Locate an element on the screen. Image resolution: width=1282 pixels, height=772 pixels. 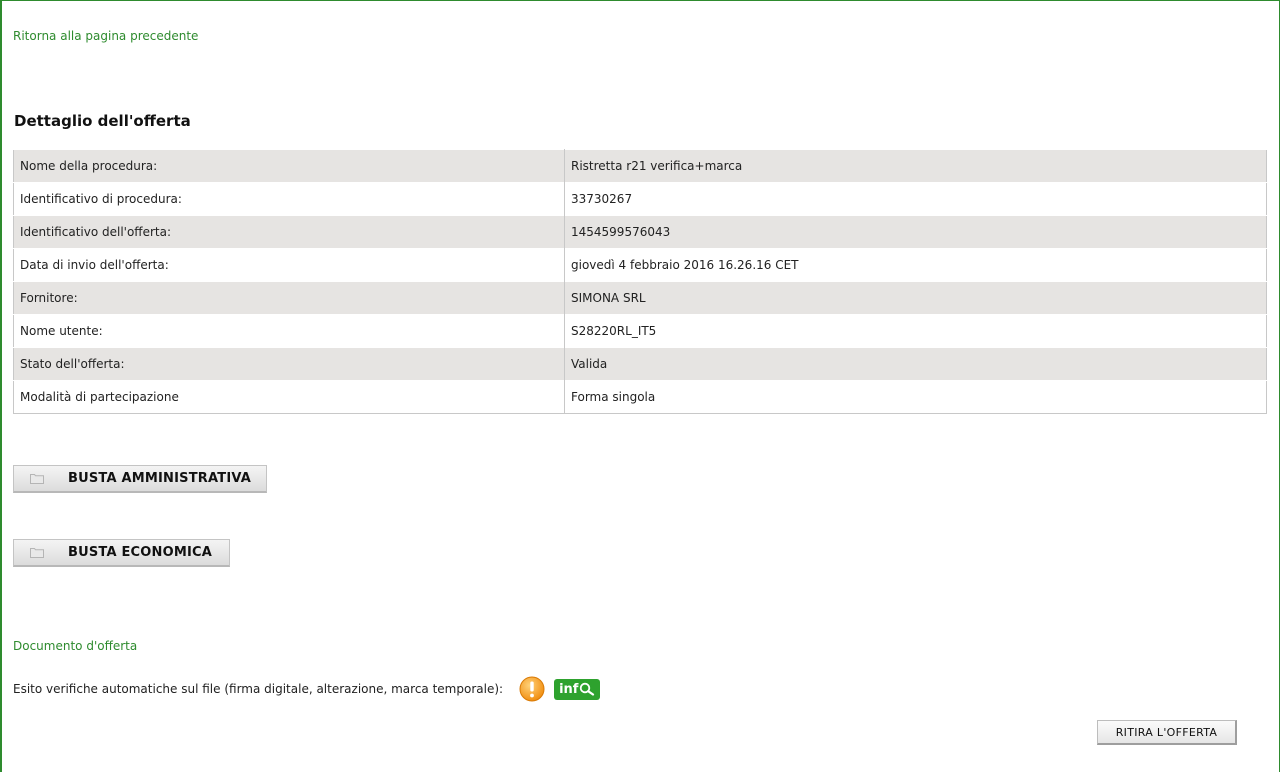
row-value: S28220RL_IT5 is located at coordinates (915, 331).